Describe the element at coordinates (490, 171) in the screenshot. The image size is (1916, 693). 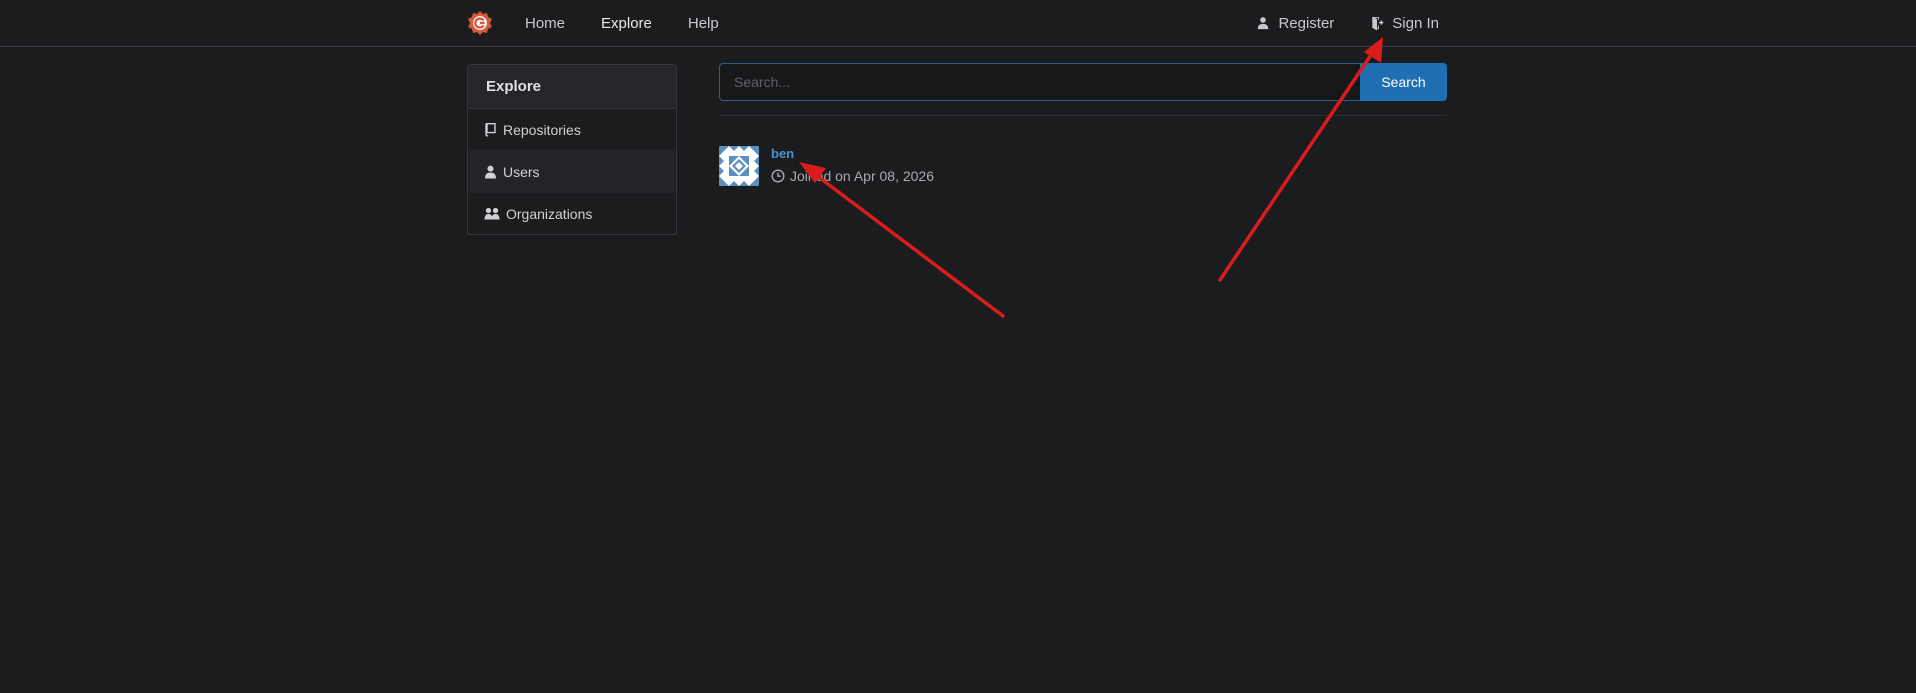
I see `person-icon` at that location.